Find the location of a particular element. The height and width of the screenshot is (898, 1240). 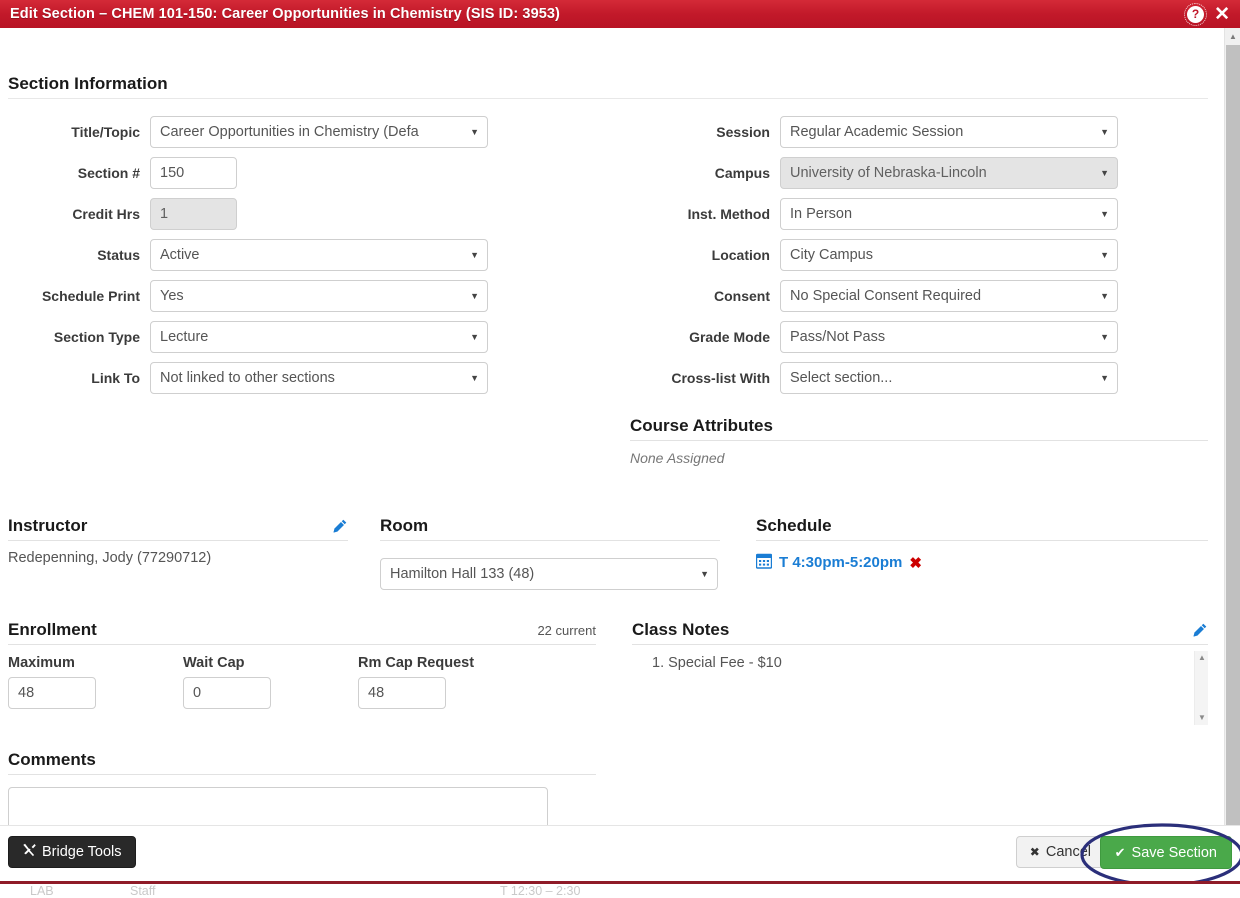

field-row-section-type: Section Type Lecture ▼ is located at coordinates (250, 337).